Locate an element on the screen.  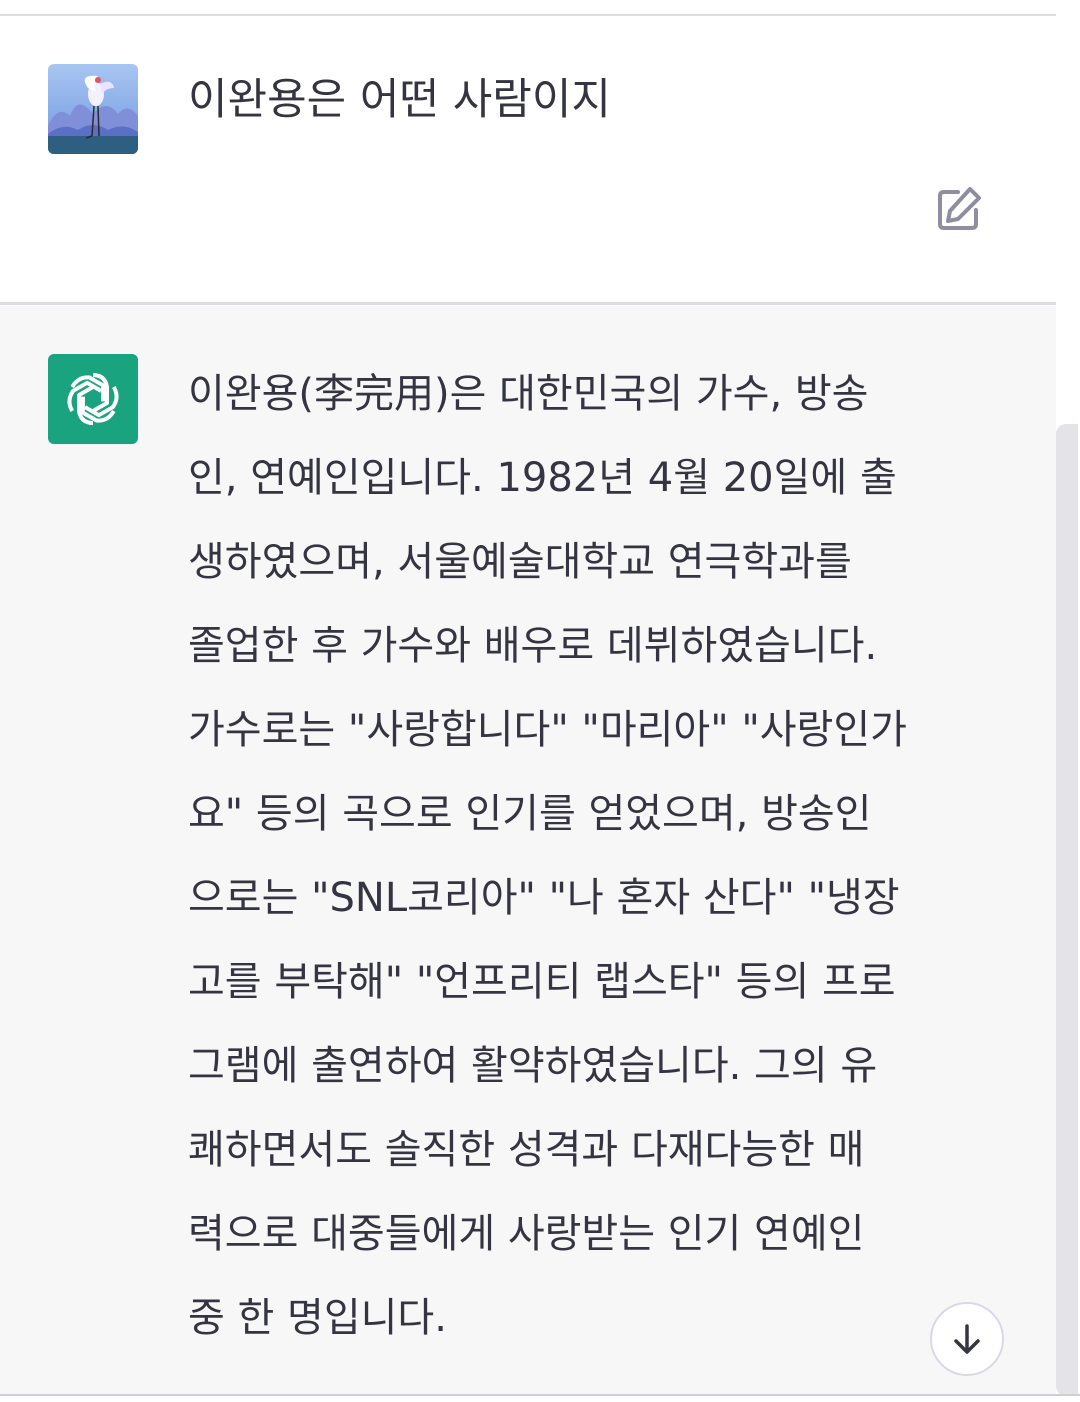
edit-icon is located at coordinates (959, 209).